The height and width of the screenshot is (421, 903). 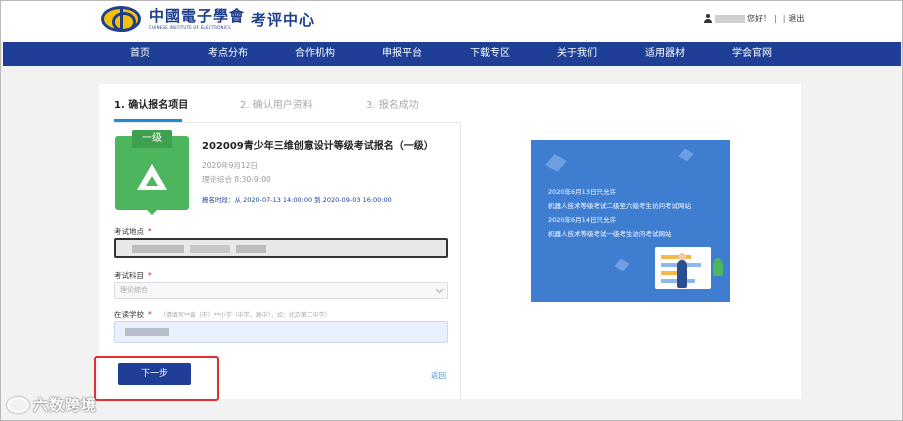 I want to click on subject-label: 考试科目 *, so click(x=133, y=275).